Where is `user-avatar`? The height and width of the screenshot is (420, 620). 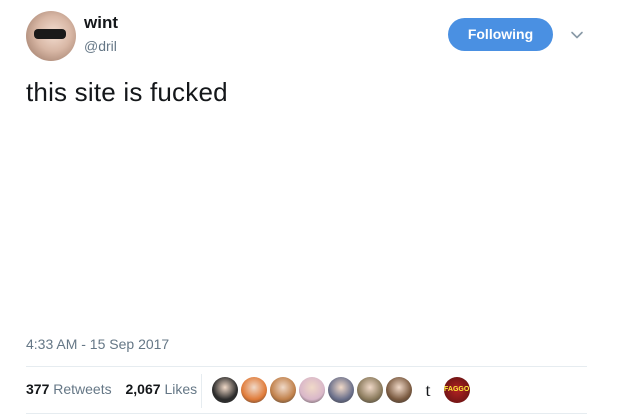
user-avatar is located at coordinates (51, 36).